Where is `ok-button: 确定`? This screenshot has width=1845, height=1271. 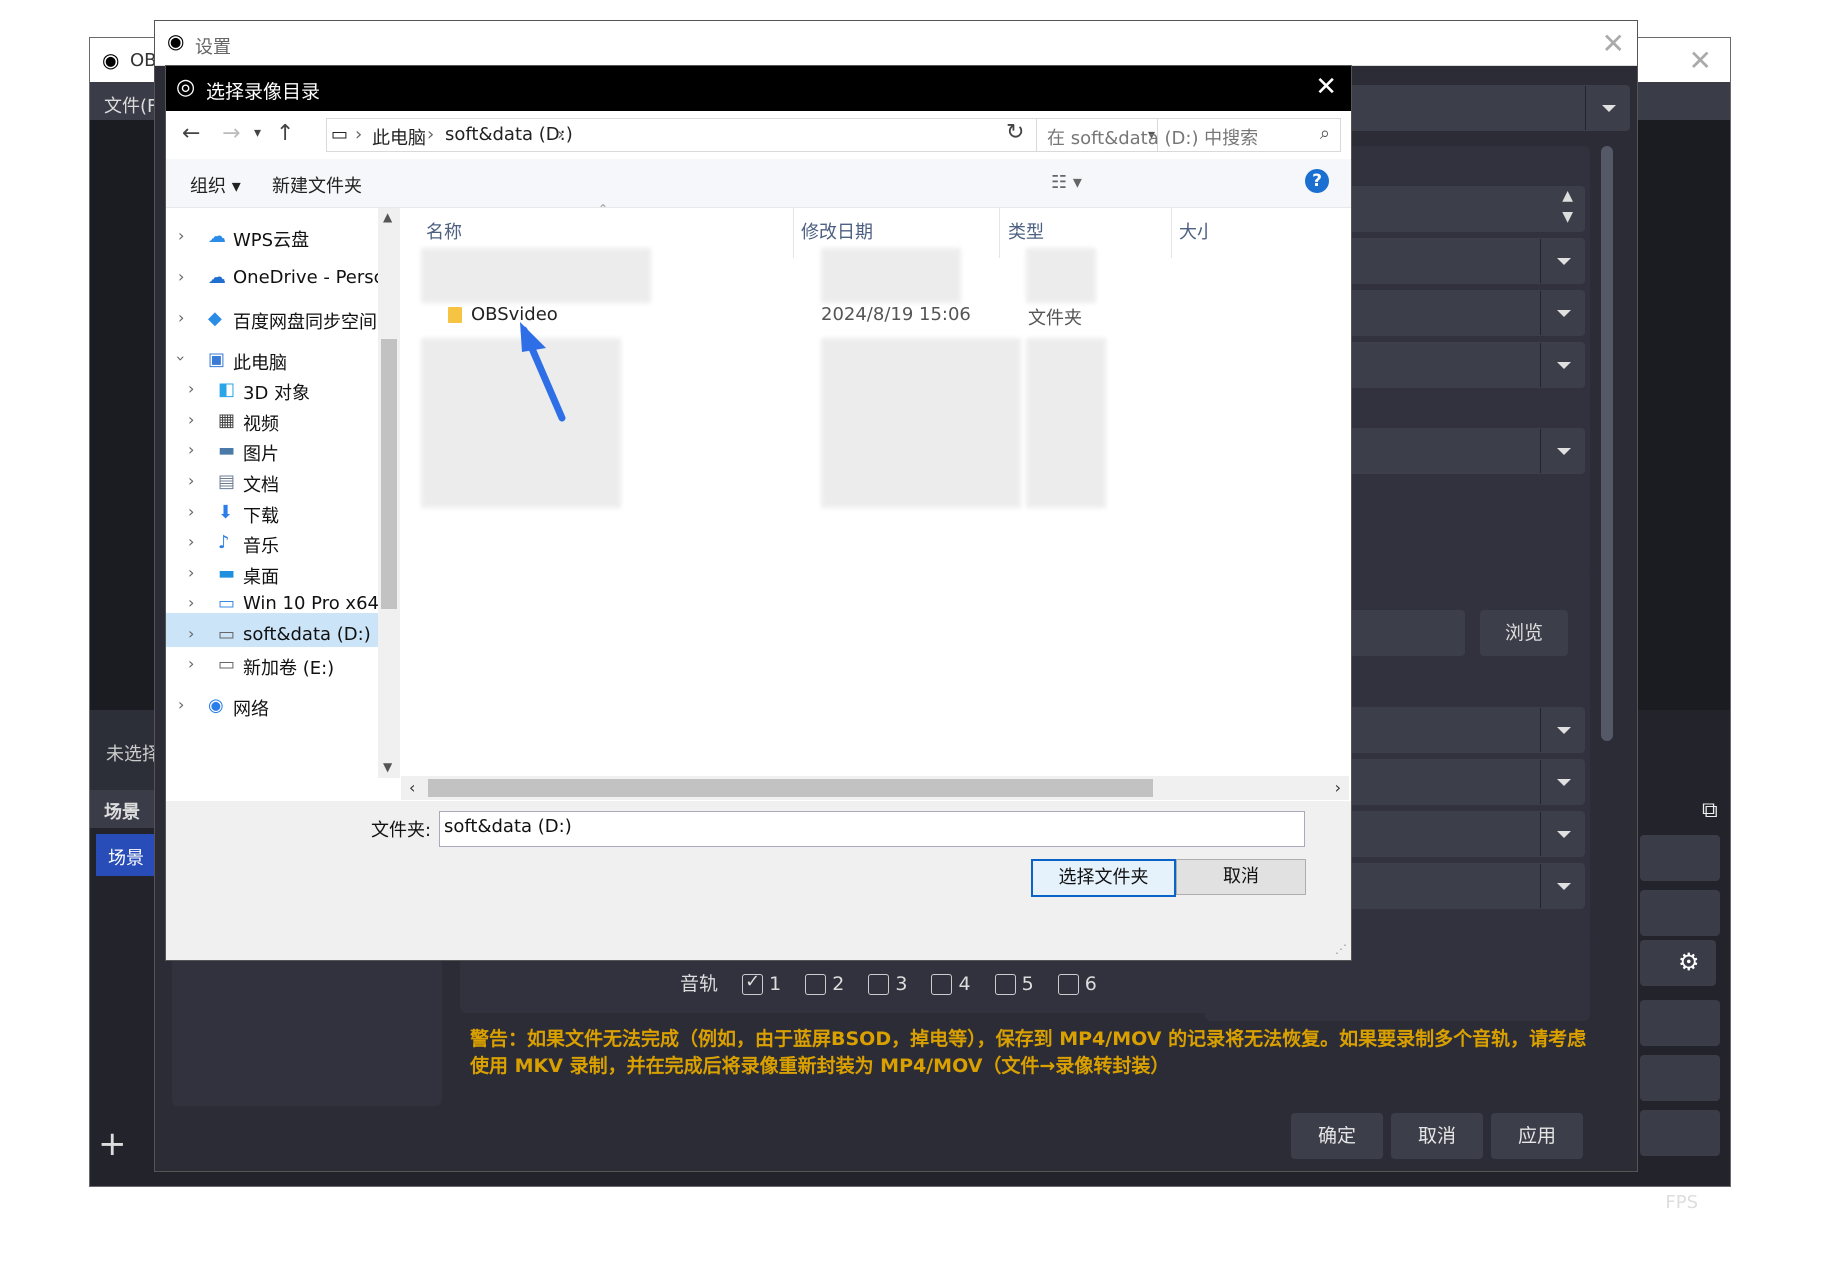 ok-button: 确定 is located at coordinates (1337, 1136).